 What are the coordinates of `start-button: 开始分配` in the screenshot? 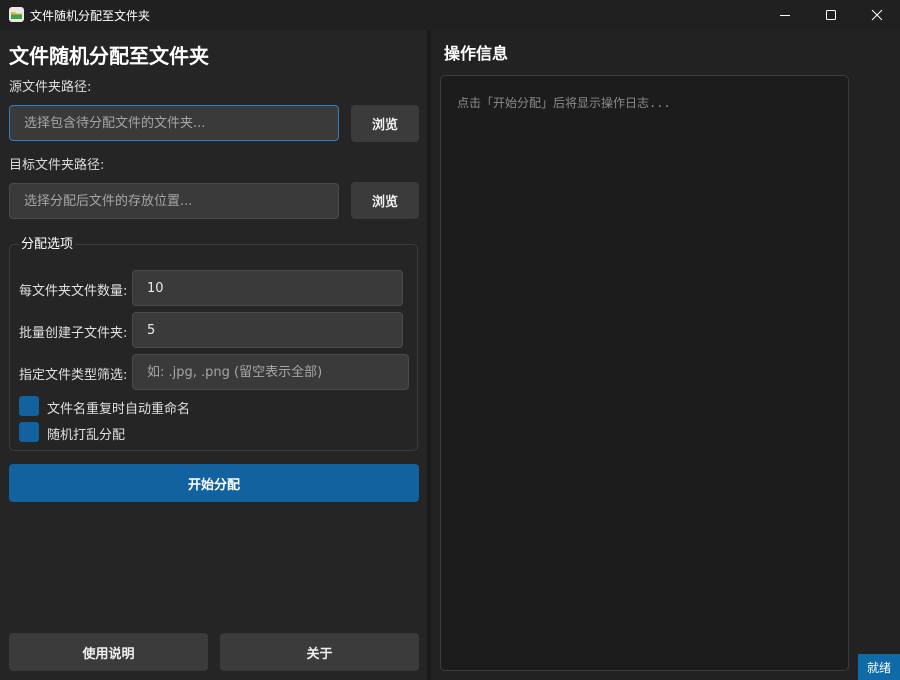 It's located at (214, 483).